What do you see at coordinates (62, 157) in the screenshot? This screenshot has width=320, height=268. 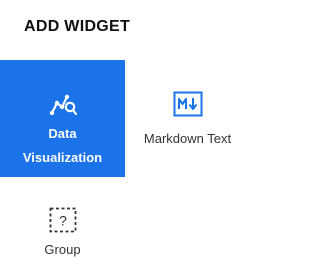 I see `widget-label-line2: Visualization` at bounding box center [62, 157].